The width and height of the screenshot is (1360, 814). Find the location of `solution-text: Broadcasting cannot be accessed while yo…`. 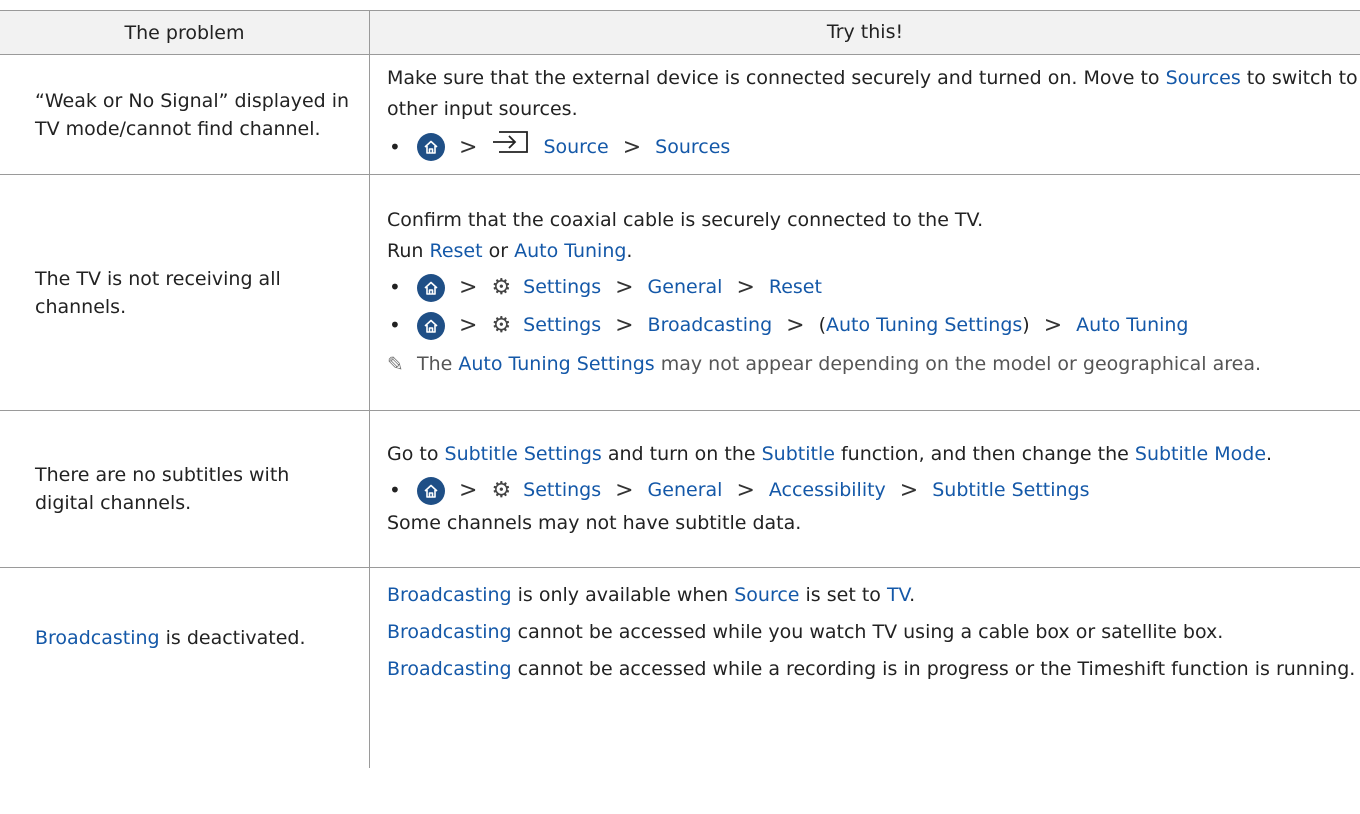

solution-text: Broadcasting cannot be accessed while yo… is located at coordinates (873, 632).